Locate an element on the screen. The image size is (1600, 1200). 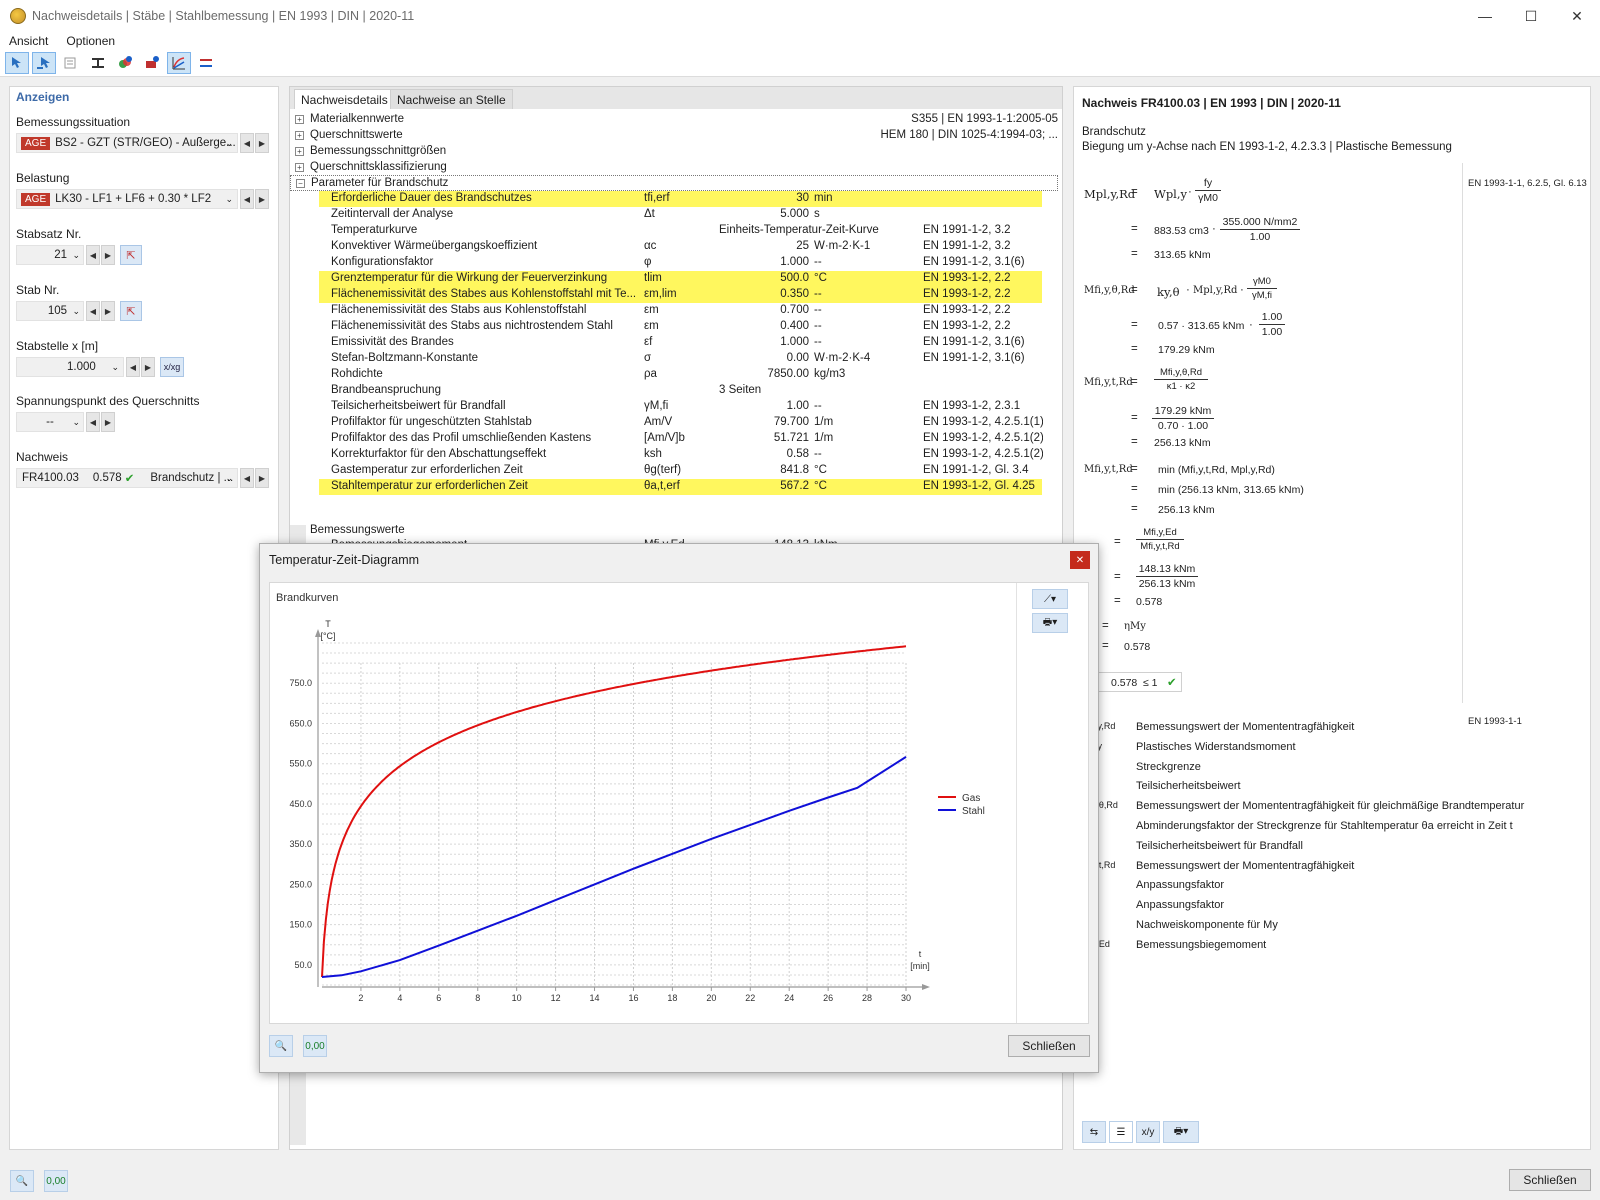
table-row: Zeitintervall der AnalyseΔt5.000s is located at coordinates (680, 215).